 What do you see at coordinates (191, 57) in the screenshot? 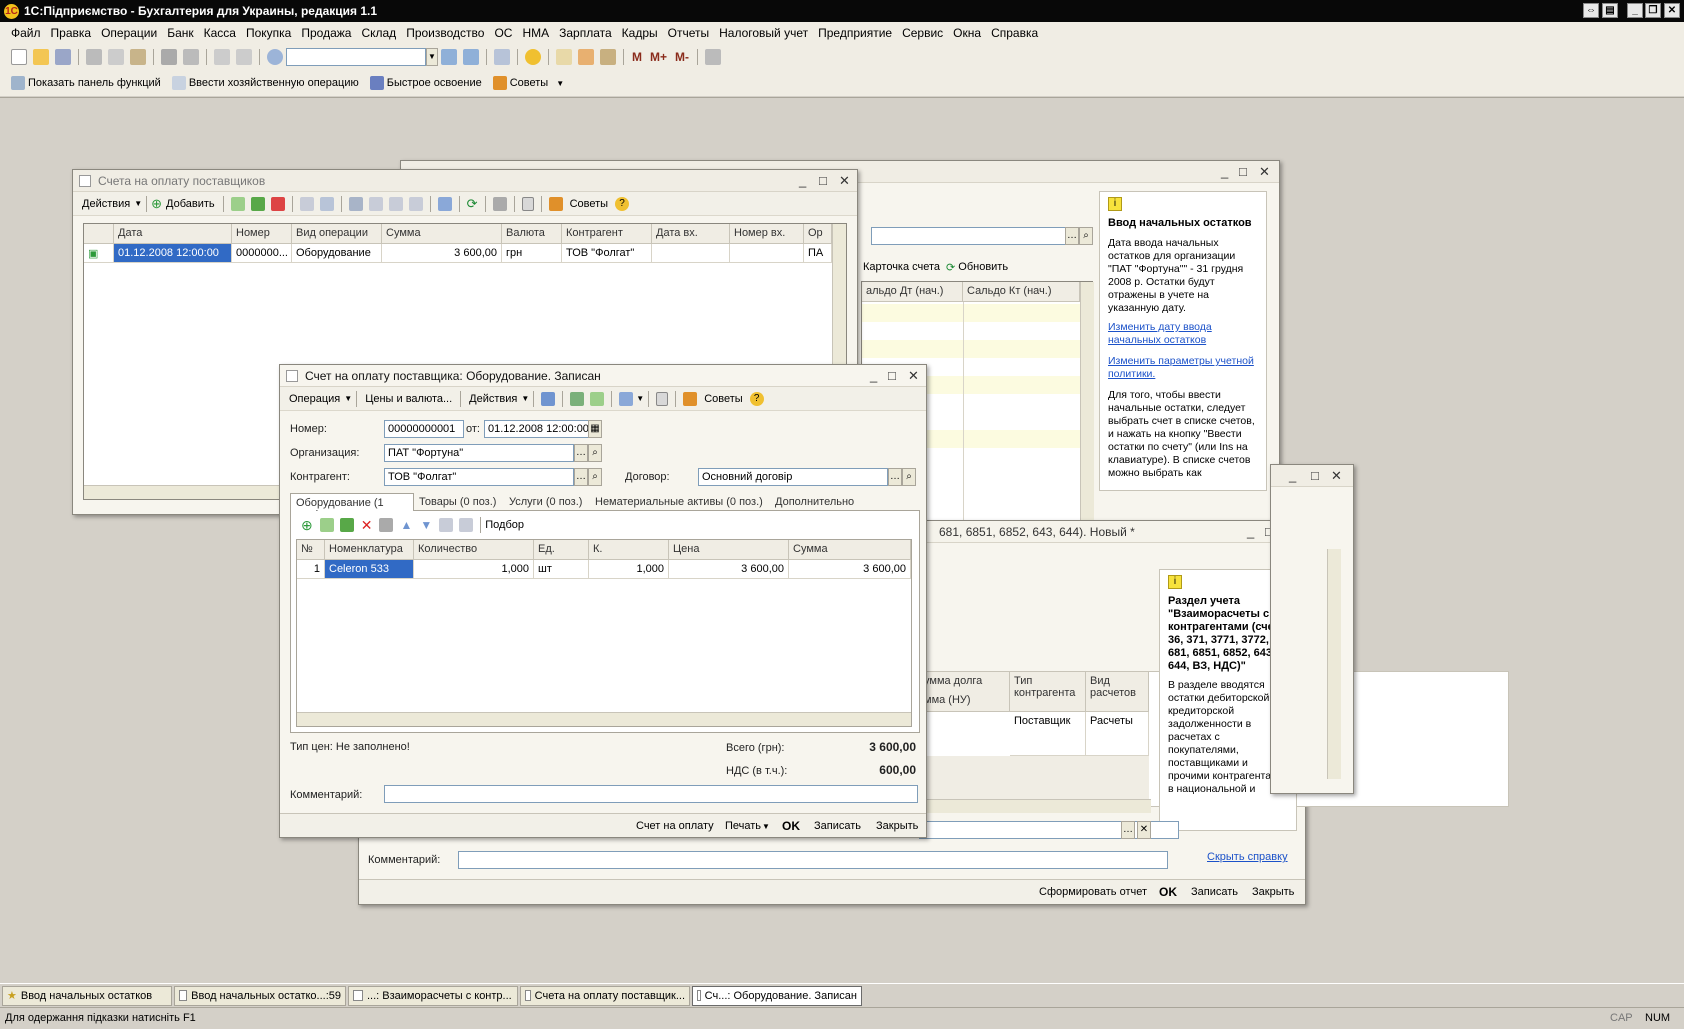
I see `preview-icon` at bounding box center [191, 57].